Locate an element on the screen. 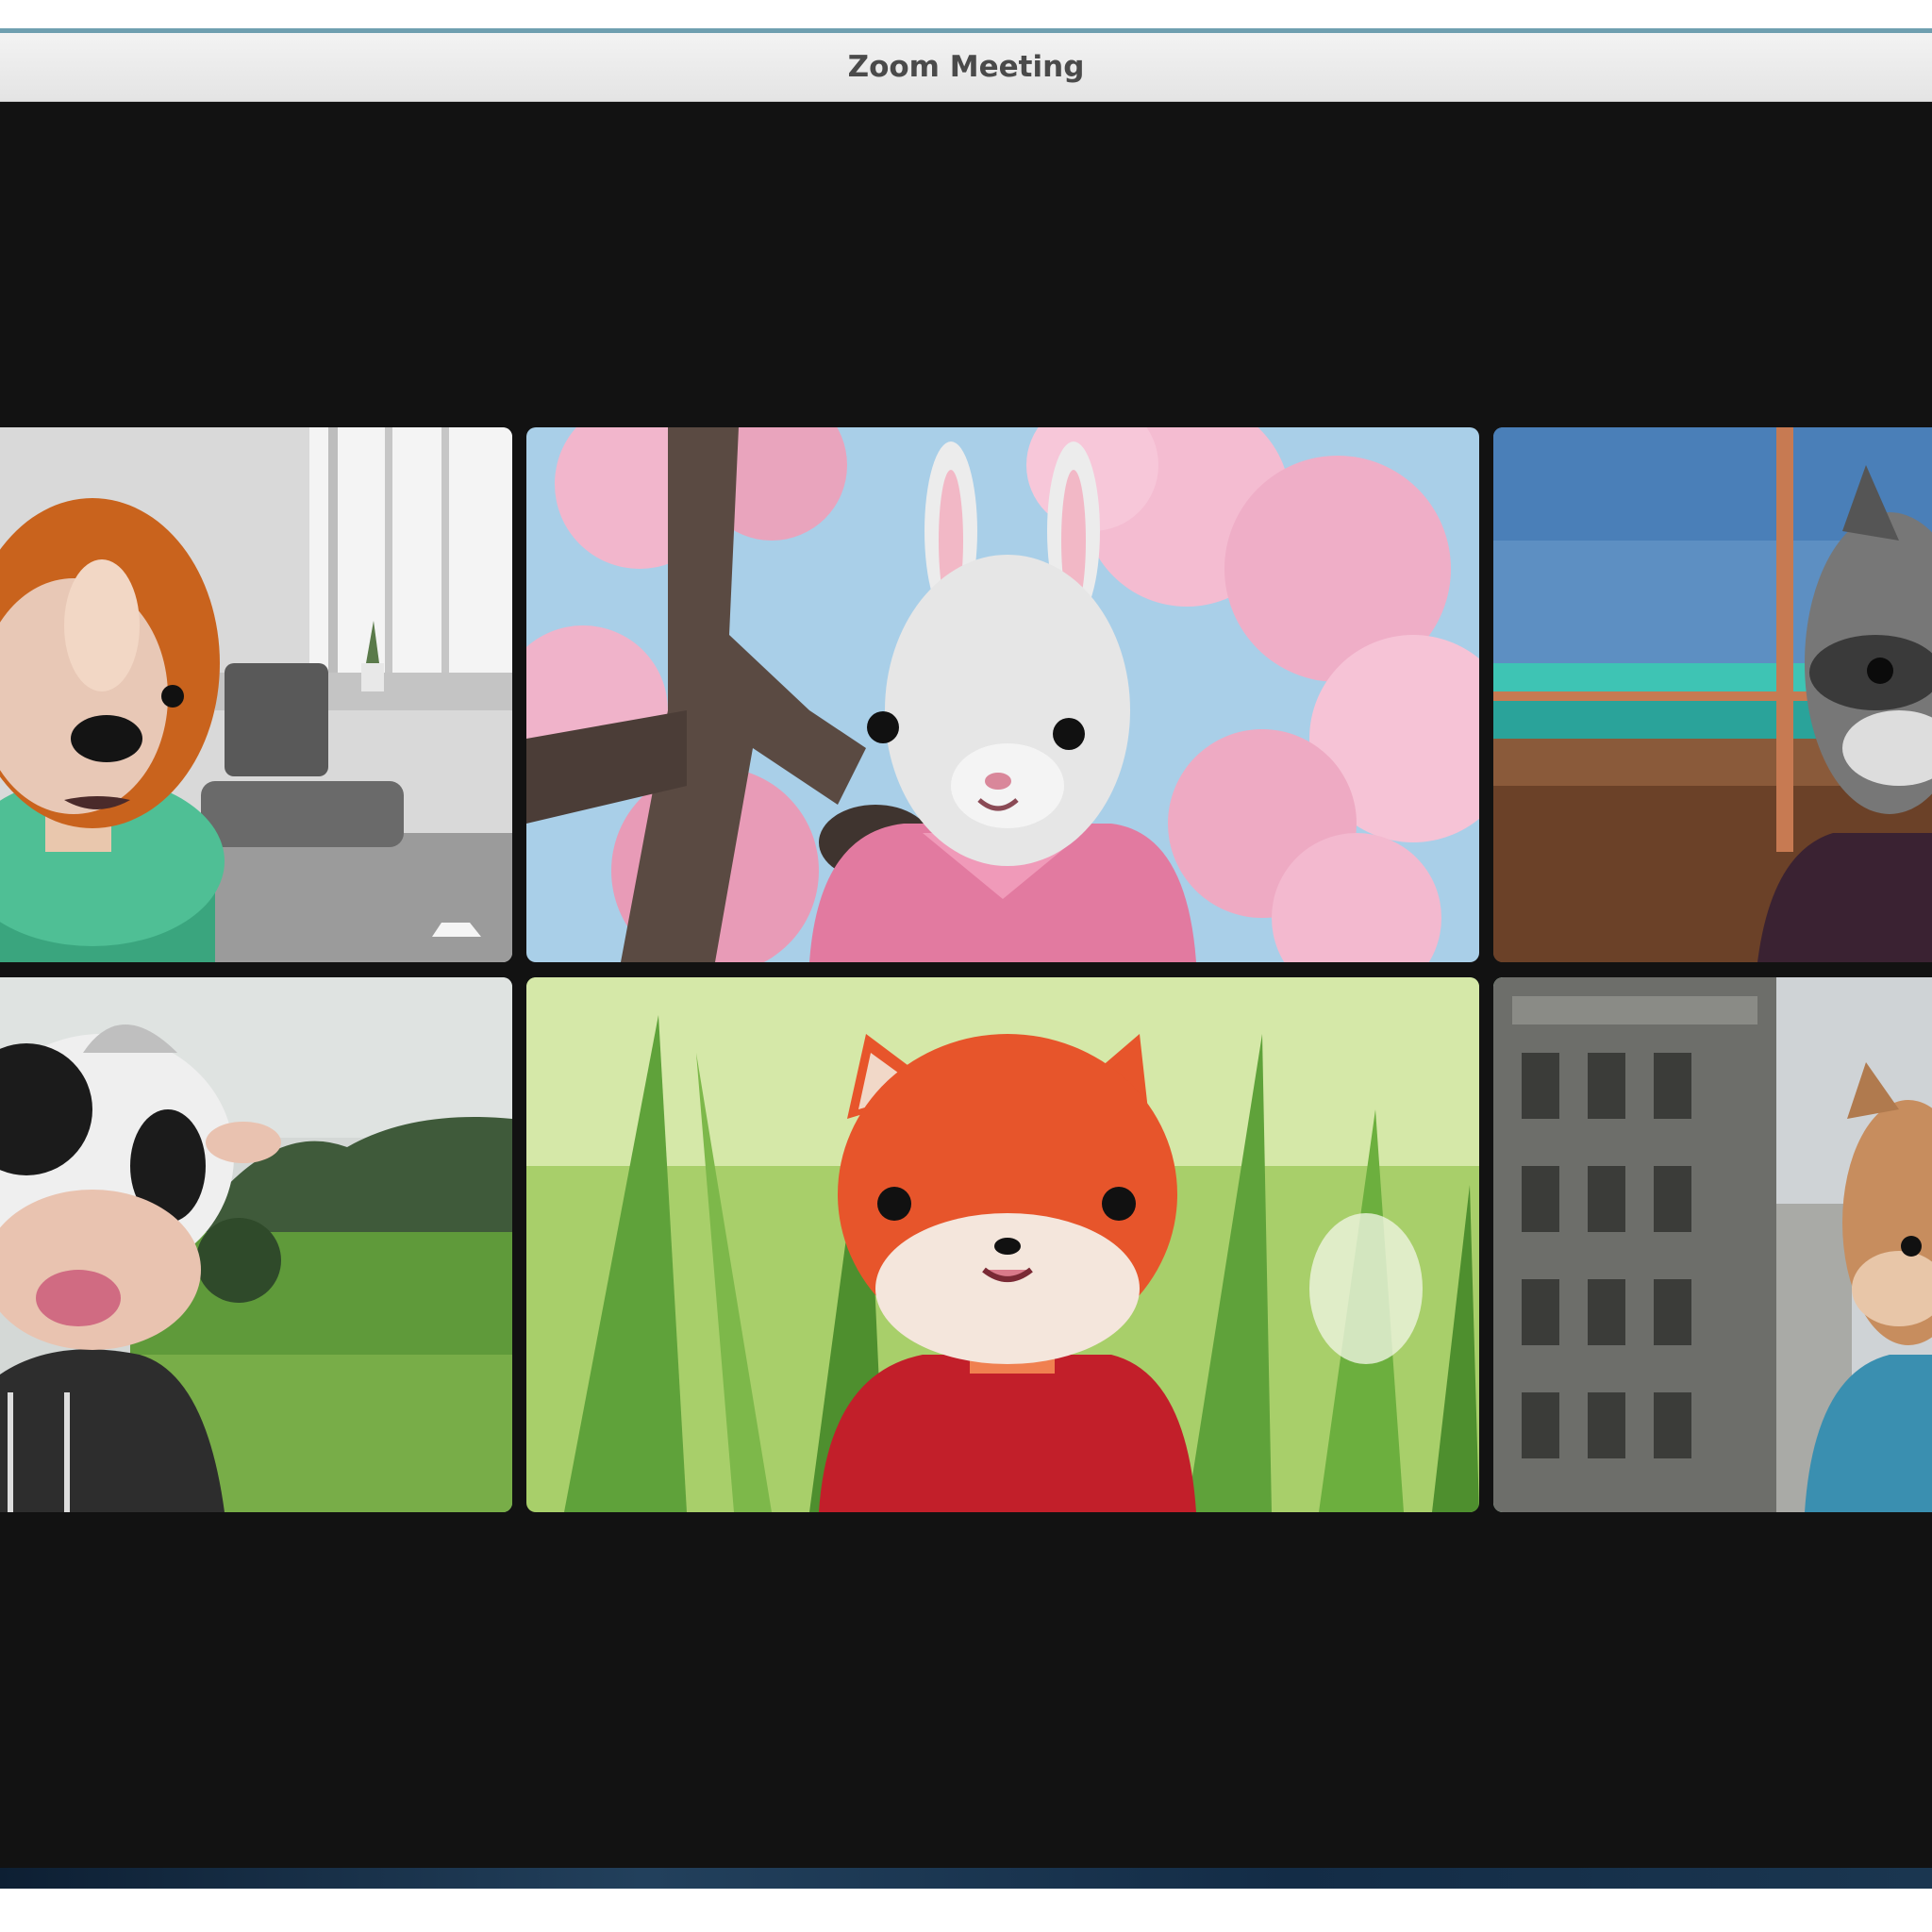 The width and height of the screenshot is (1932, 1932). window-title: Zoom Meeting is located at coordinates (966, 67).